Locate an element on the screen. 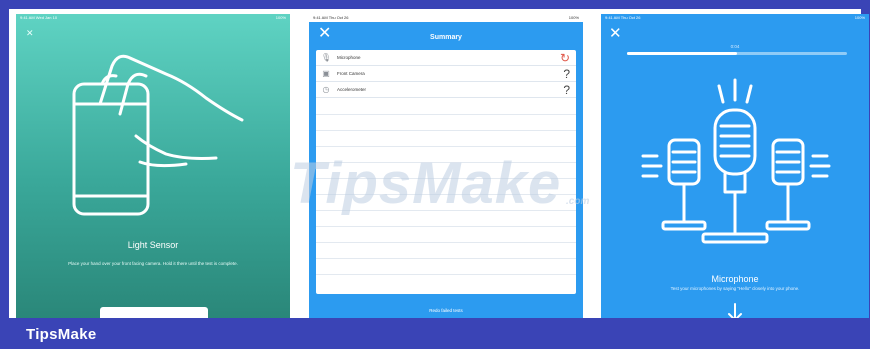  progress-track is located at coordinates (737, 53).